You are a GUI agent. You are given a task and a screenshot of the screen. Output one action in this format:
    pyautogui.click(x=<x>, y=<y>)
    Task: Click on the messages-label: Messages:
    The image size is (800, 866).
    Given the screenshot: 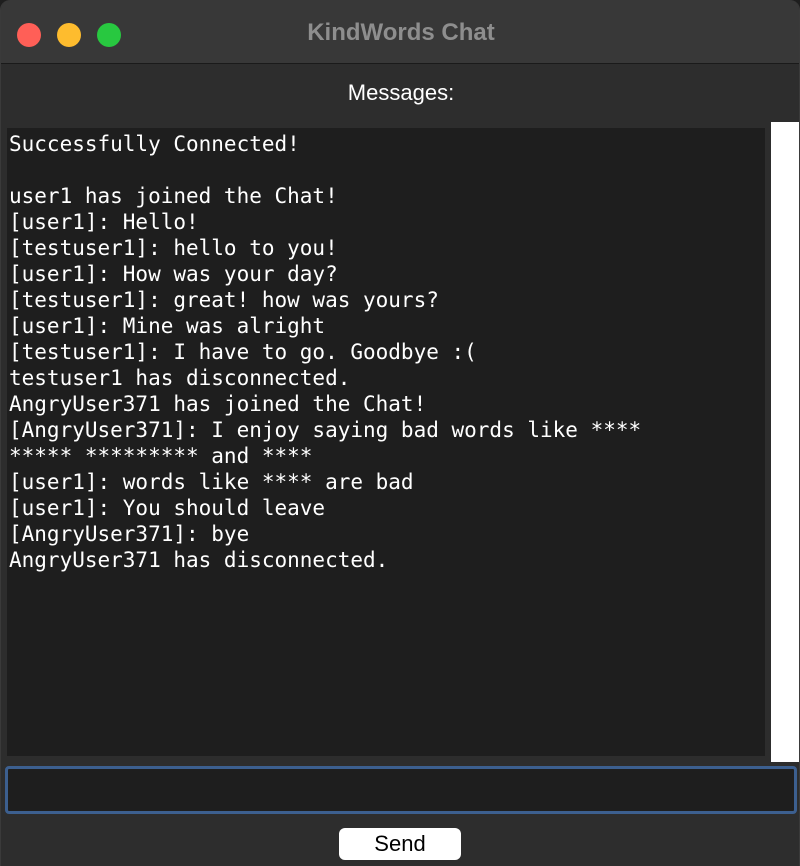 What is the action you would take?
    pyautogui.click(x=401, y=92)
    